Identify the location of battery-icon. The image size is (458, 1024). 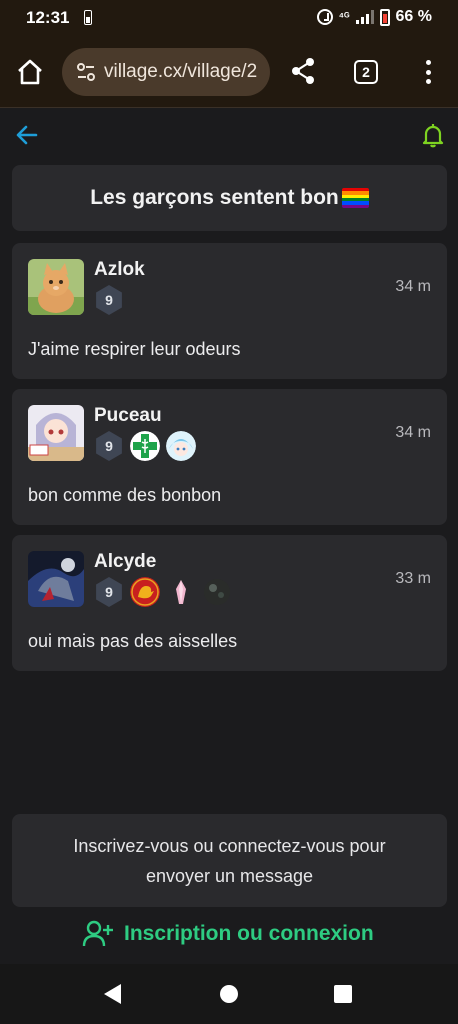
(384, 17).